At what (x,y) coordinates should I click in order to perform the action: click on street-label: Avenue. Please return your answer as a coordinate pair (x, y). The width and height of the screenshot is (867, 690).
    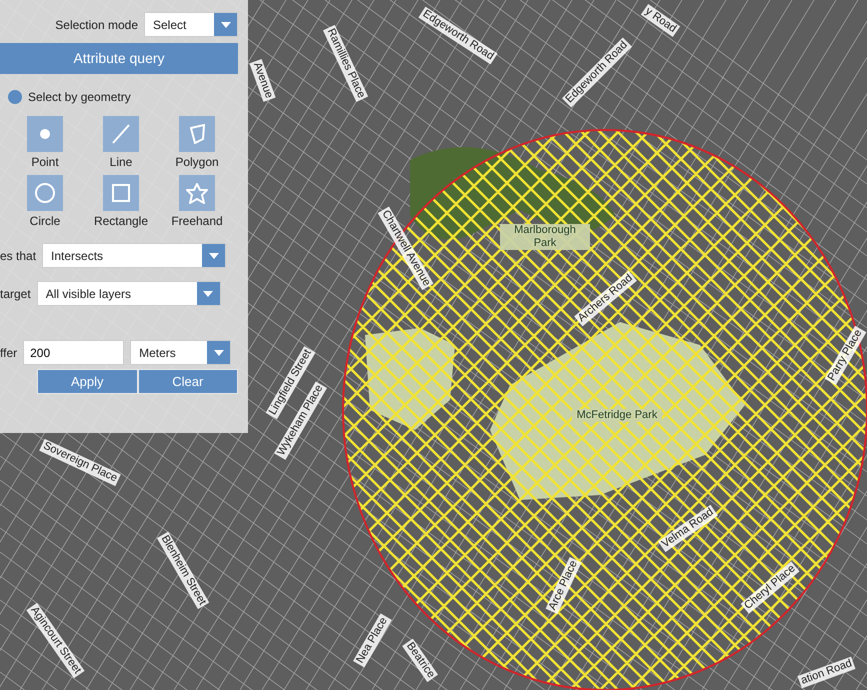
    Looking at the image, I should click on (262, 80).